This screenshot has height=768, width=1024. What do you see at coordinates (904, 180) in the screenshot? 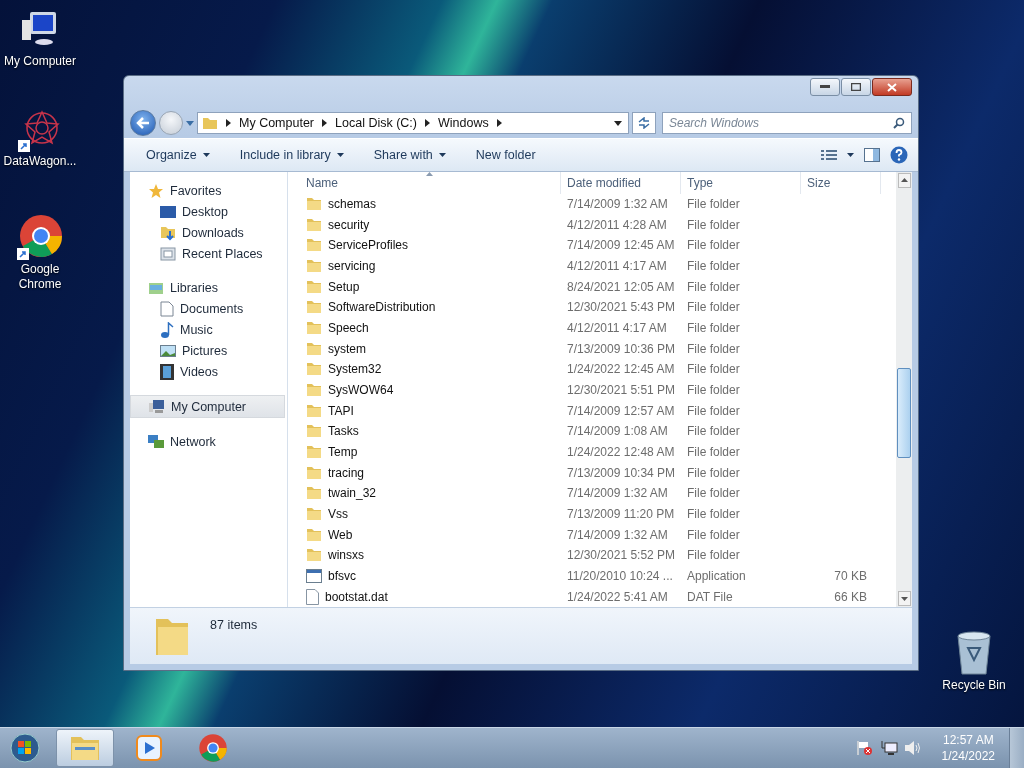
I see `scroll-up-icon` at bounding box center [904, 180].